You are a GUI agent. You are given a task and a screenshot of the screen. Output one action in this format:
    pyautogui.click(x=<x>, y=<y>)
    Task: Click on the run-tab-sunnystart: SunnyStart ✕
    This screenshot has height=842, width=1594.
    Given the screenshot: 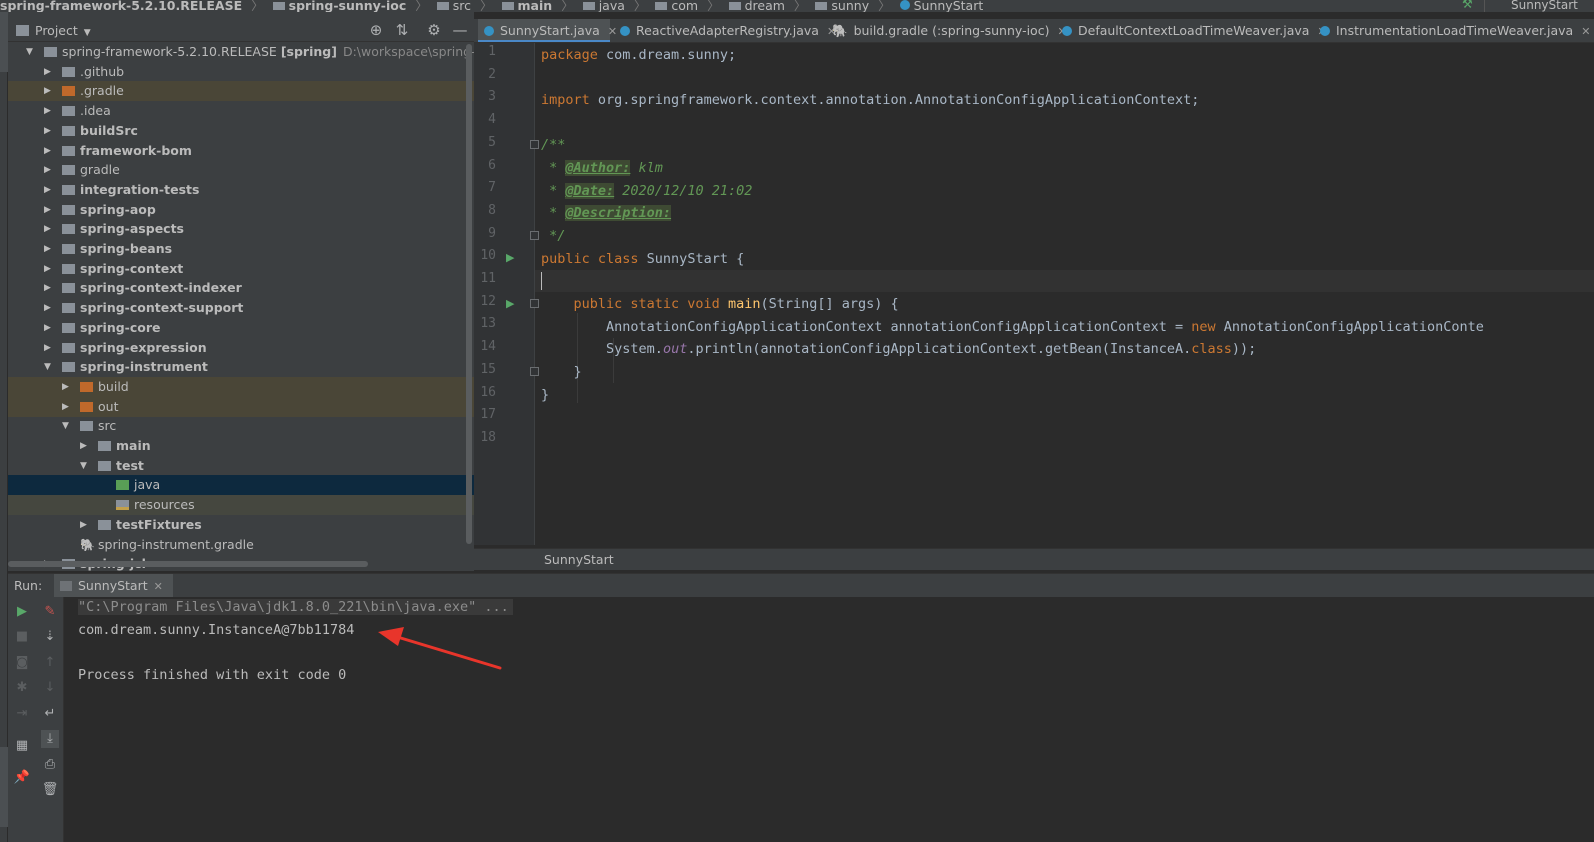 What is the action you would take?
    pyautogui.click(x=113, y=586)
    